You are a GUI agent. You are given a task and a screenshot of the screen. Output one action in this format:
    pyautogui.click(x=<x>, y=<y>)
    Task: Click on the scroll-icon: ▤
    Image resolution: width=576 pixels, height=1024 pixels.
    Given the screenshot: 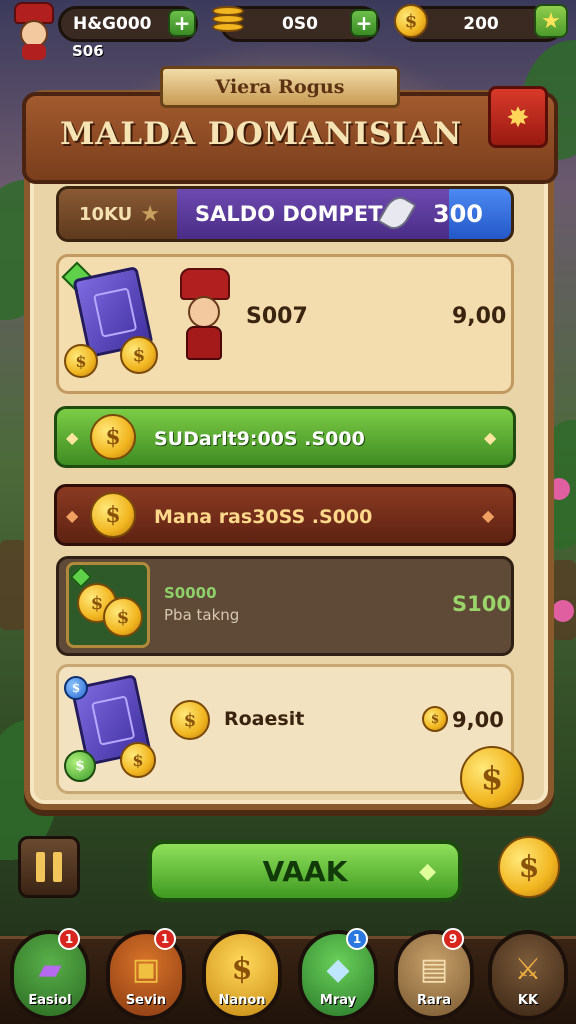 What is the action you would take?
    pyautogui.click(x=434, y=969)
    